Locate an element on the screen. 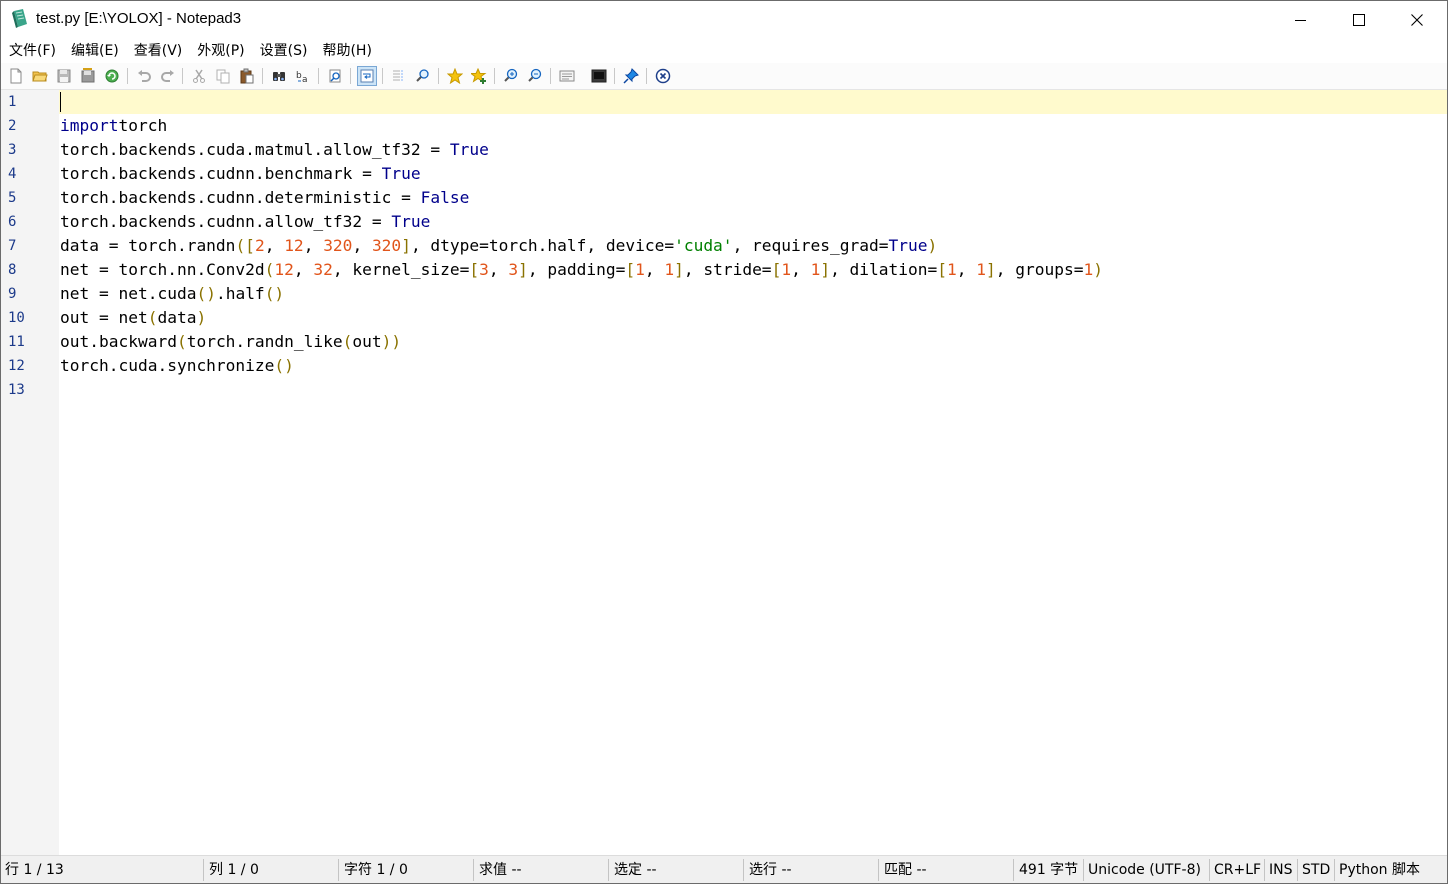 This screenshot has height=884, width=1448. code-token: 2 is located at coordinates (259, 245).